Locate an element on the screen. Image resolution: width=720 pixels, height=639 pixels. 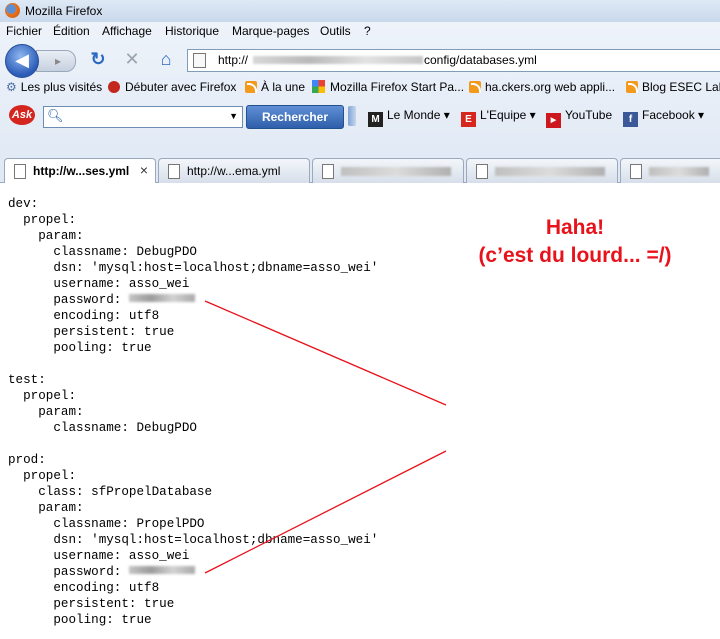
menu-affichage: Affichage is located at coordinates (127, 31).